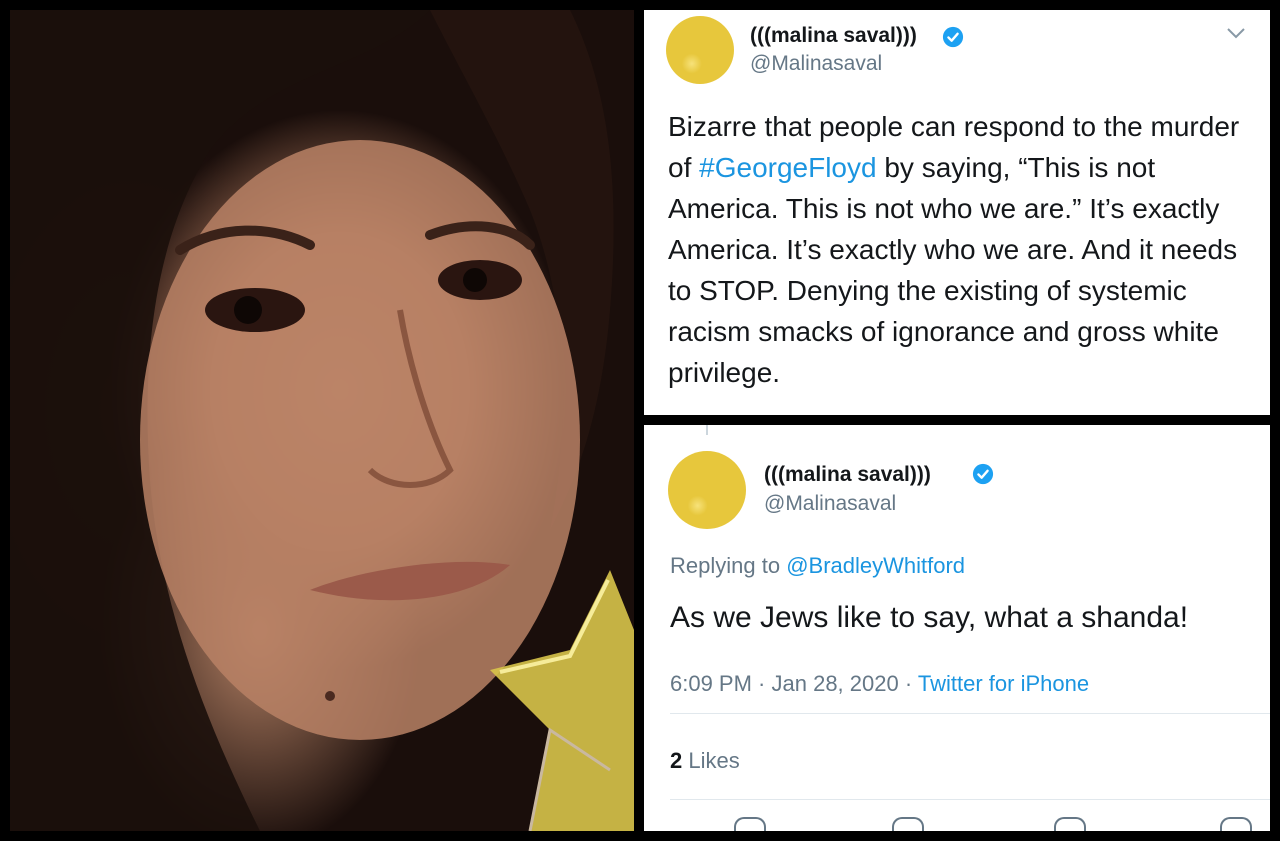 The width and height of the screenshot is (1280, 841). I want to click on likes-number: 2, so click(676, 760).